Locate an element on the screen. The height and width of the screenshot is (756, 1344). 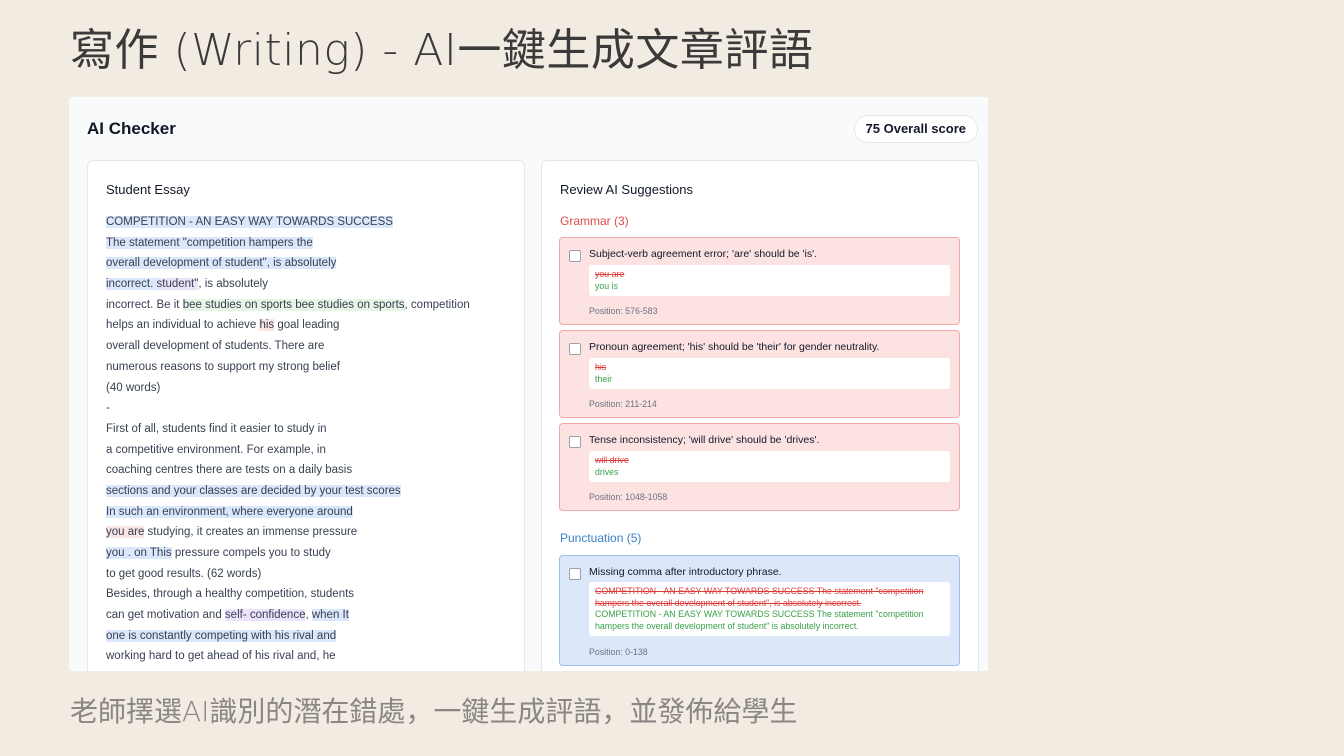
highlighted-issue: you are is located at coordinates (125, 532).